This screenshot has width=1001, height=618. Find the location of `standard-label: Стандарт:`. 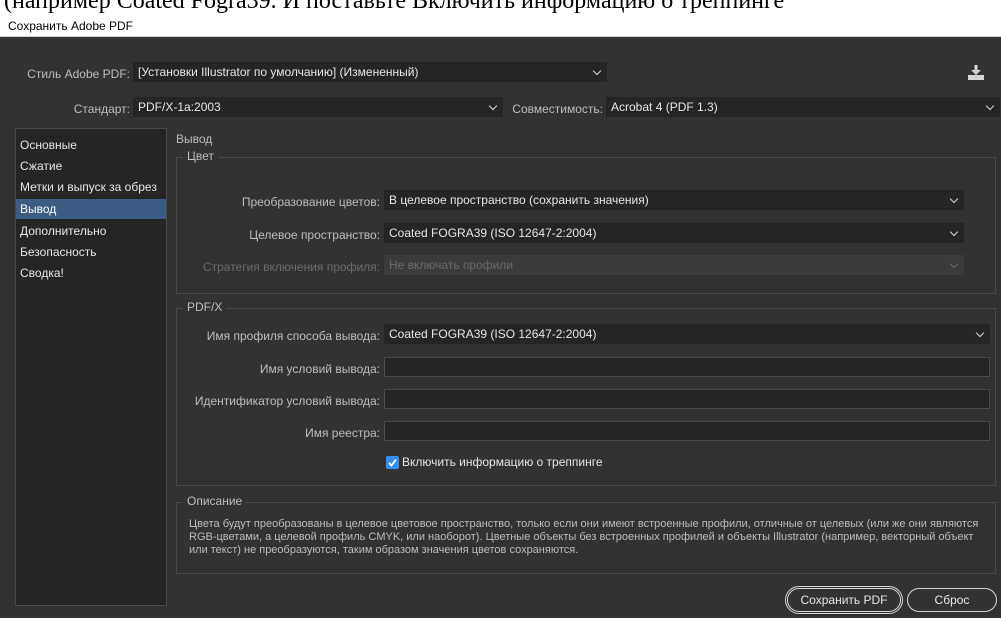

standard-label: Стандарт: is located at coordinates (101, 109).